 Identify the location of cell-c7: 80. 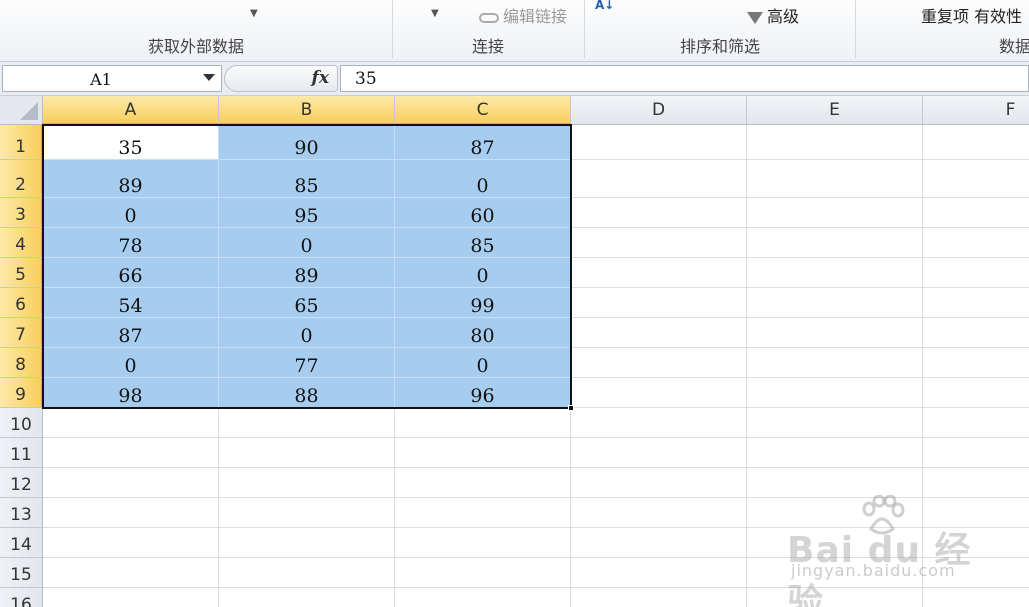
(483, 333).